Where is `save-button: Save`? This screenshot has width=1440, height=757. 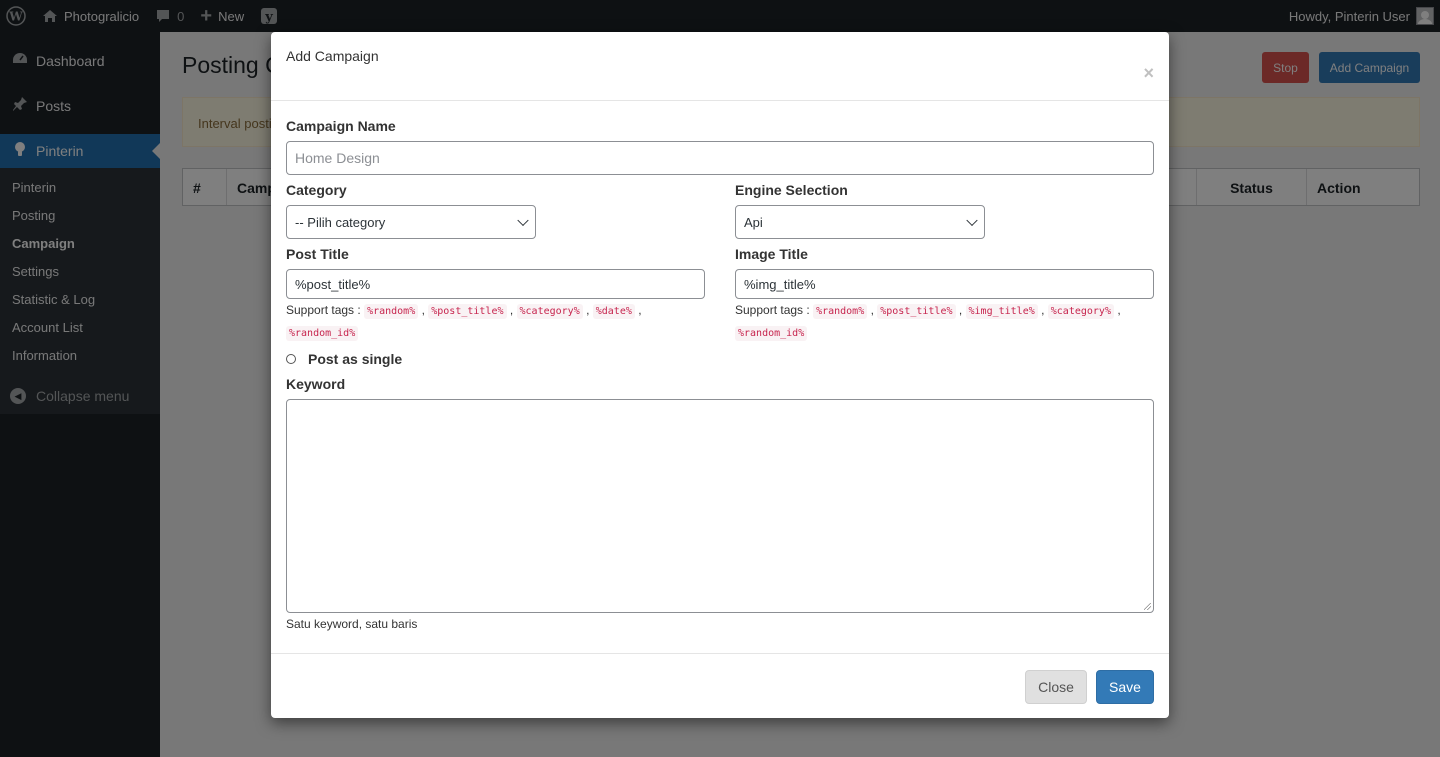
save-button: Save is located at coordinates (1125, 687).